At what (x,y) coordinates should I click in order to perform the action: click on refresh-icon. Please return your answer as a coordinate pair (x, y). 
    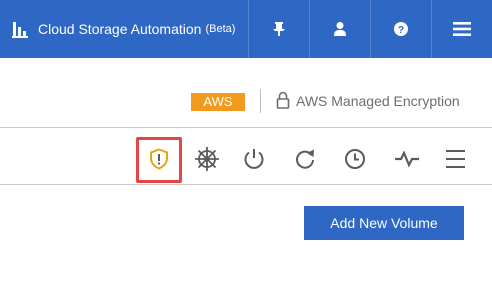
    Looking at the image, I should click on (305, 159).